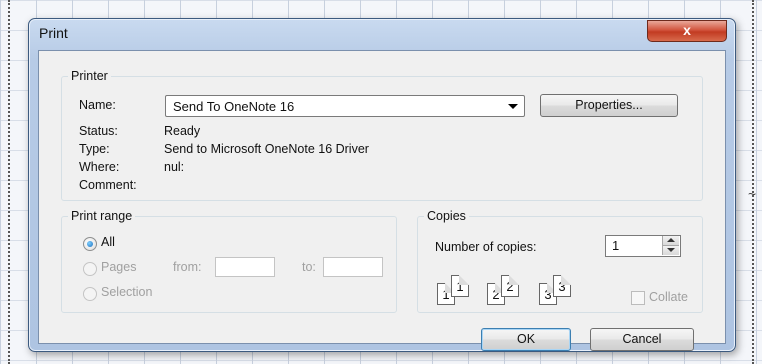 Image resolution: width=762 pixels, height=364 pixels. What do you see at coordinates (97, 105) in the screenshot?
I see `printer-name-label: Name:` at bounding box center [97, 105].